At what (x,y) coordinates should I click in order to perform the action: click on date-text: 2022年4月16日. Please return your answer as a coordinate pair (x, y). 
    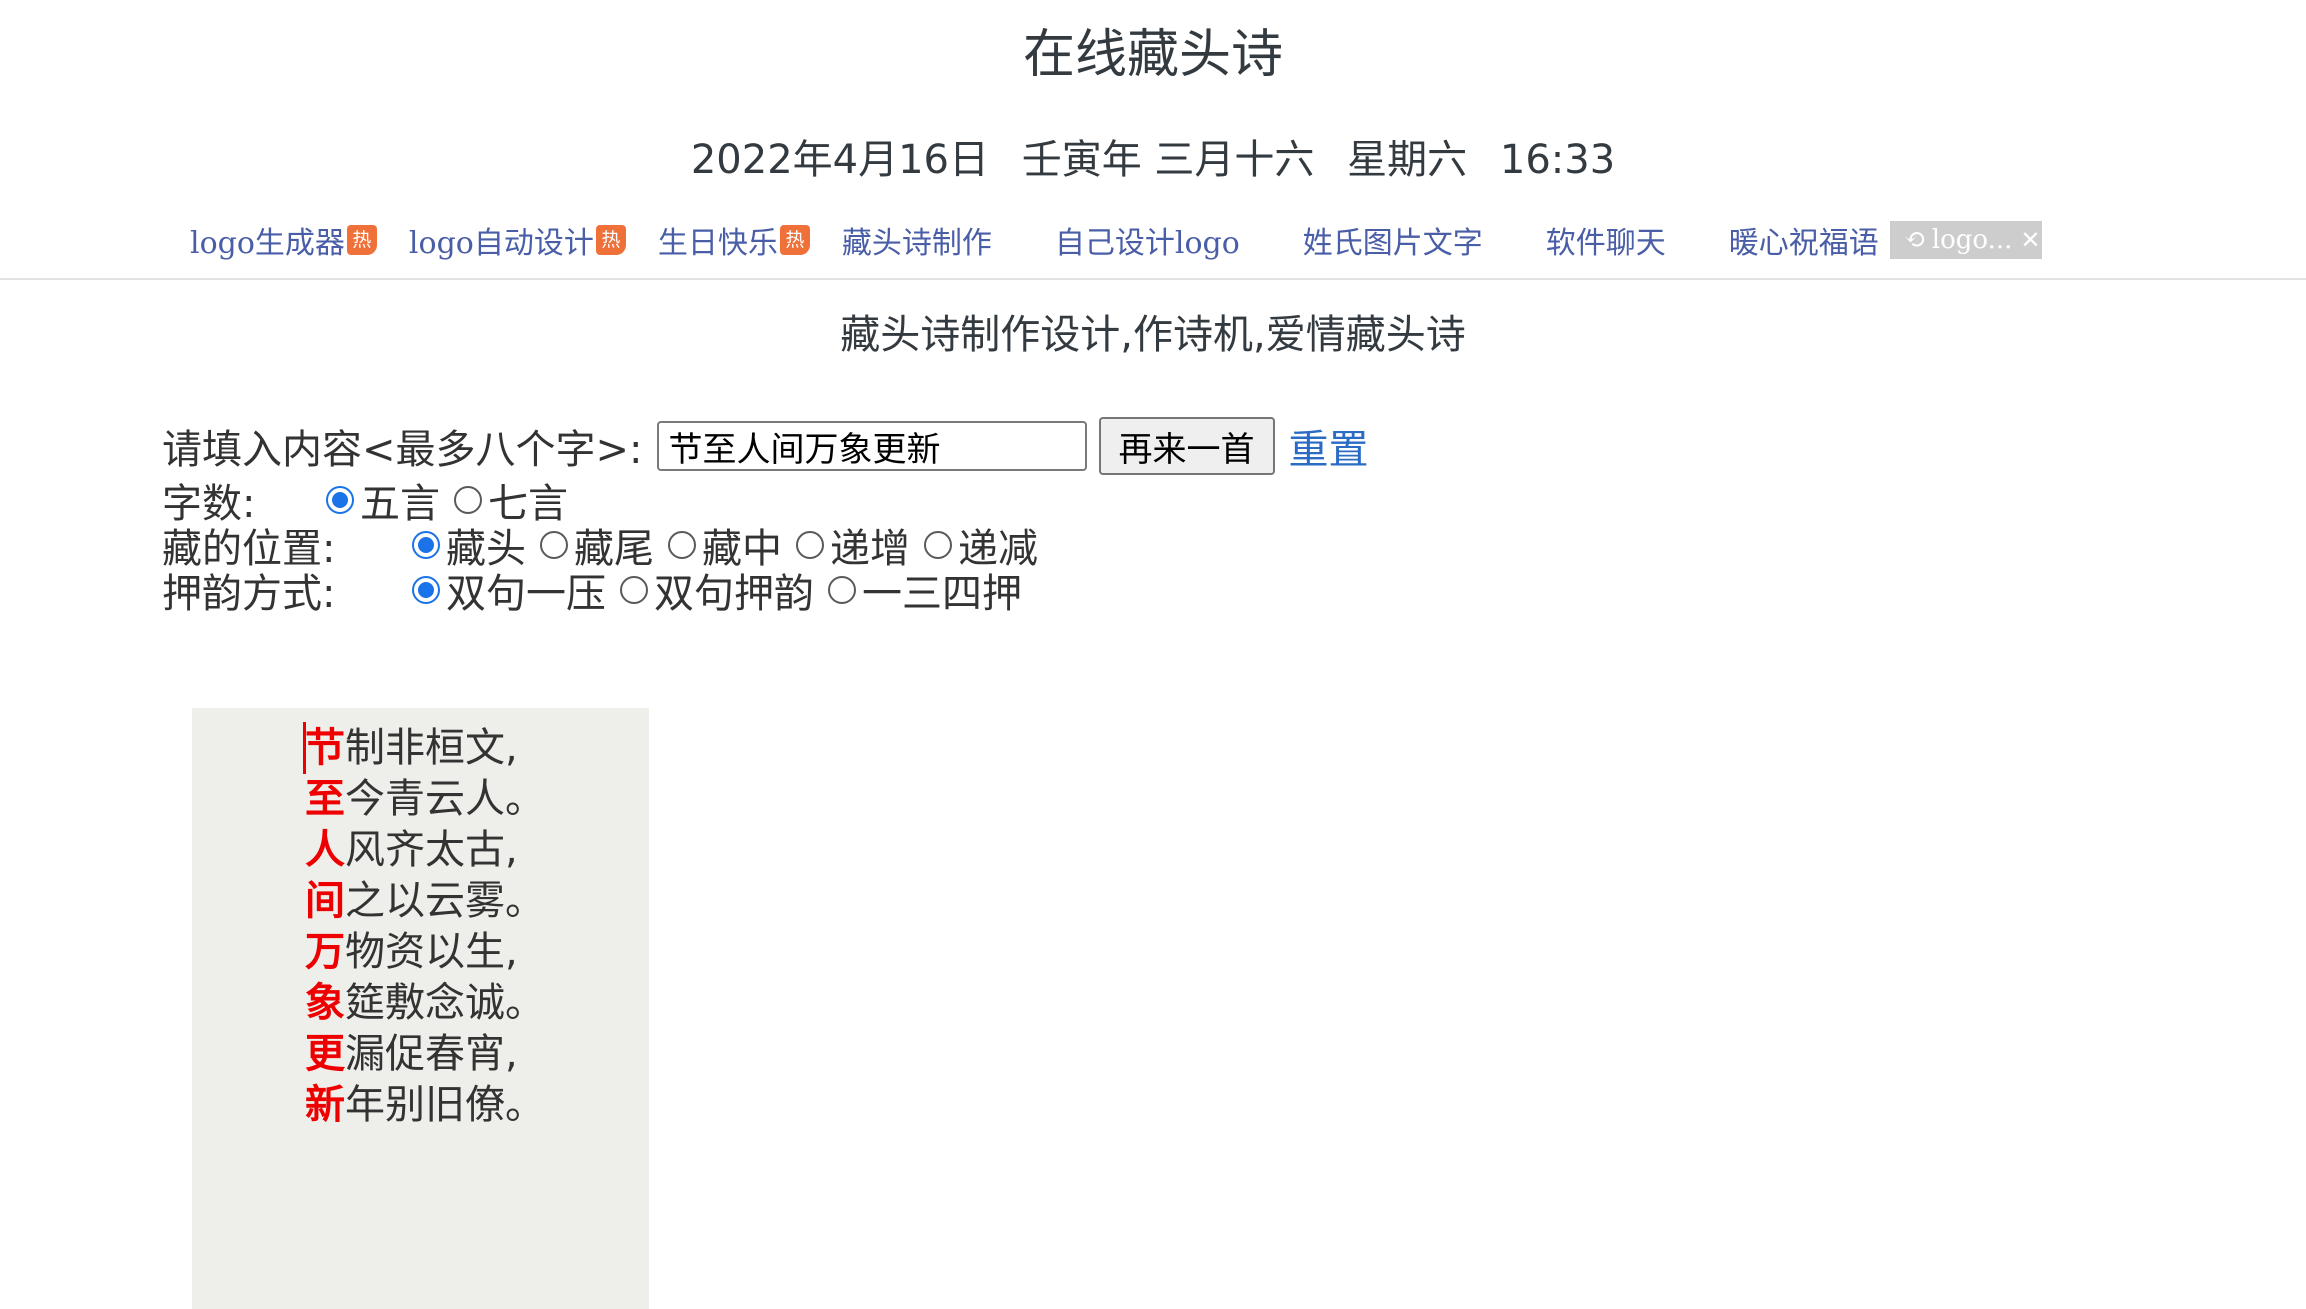
    Looking at the image, I should click on (839, 160).